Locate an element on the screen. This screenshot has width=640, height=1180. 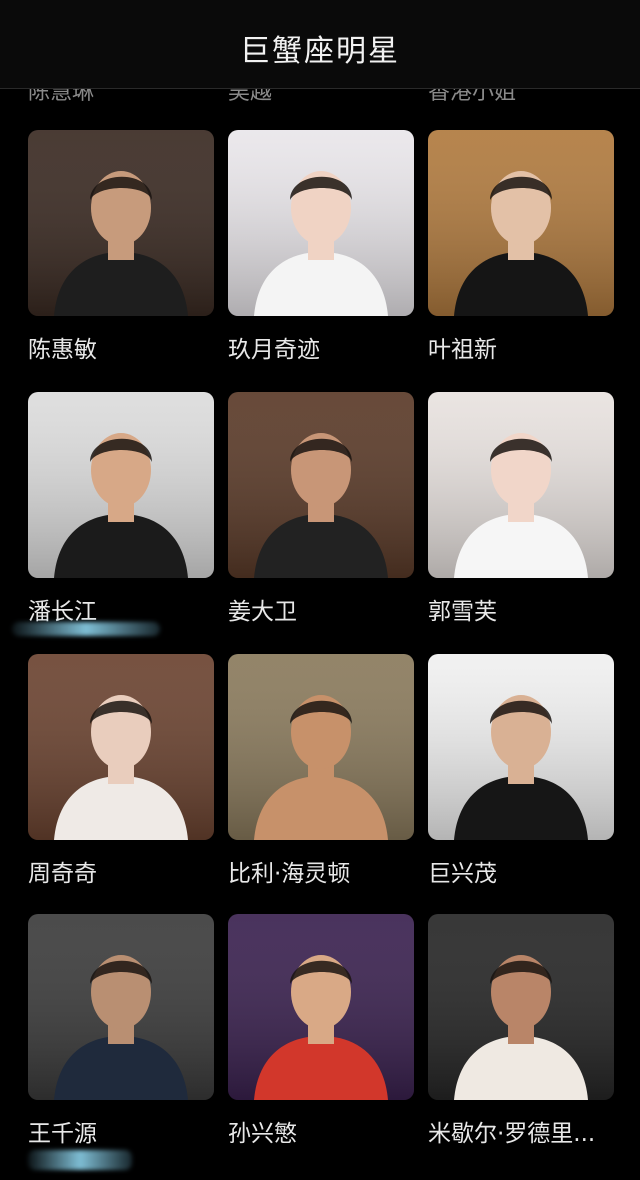
star-name: 姜大卫 is located at coordinates (262, 612).